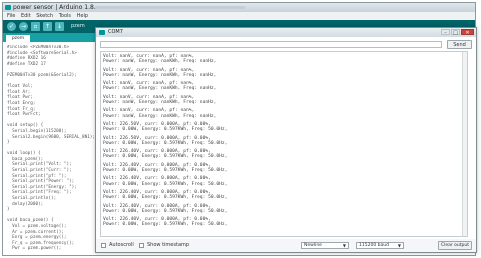  I want to click on window-controls: – □ ✕, so click(457, 32).